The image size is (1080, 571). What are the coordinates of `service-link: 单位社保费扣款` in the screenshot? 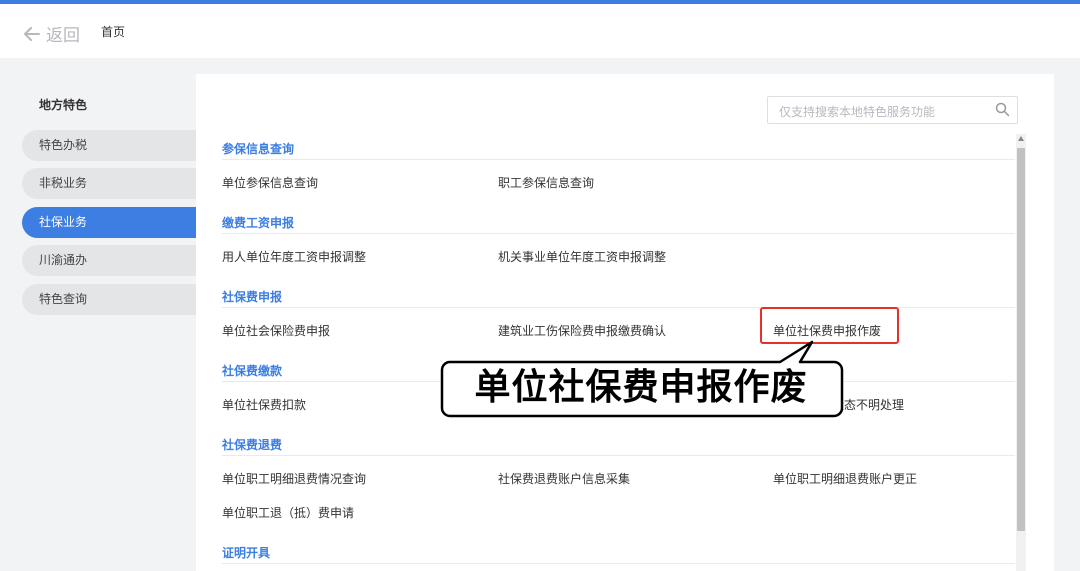 It's located at (264, 404).